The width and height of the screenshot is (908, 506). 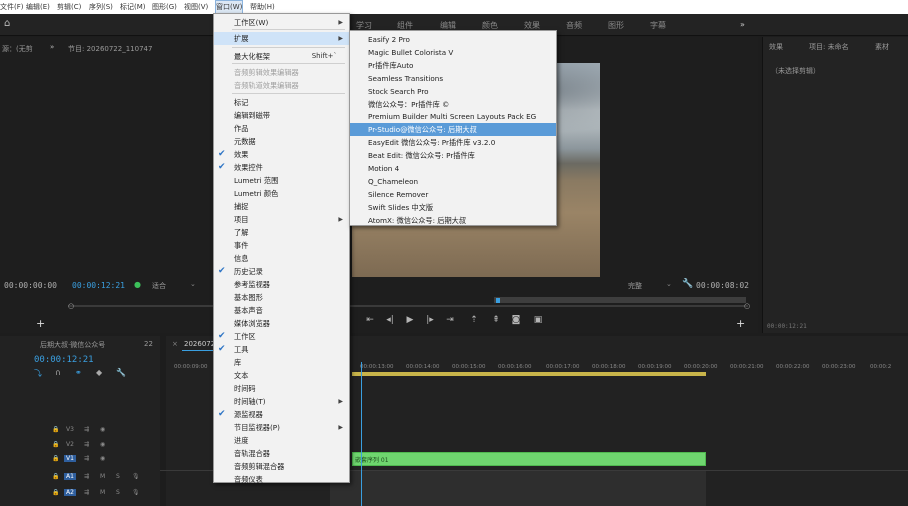 I want to click on window-menu-item: 时间轴(T) ▶, so click(x=281, y=401).